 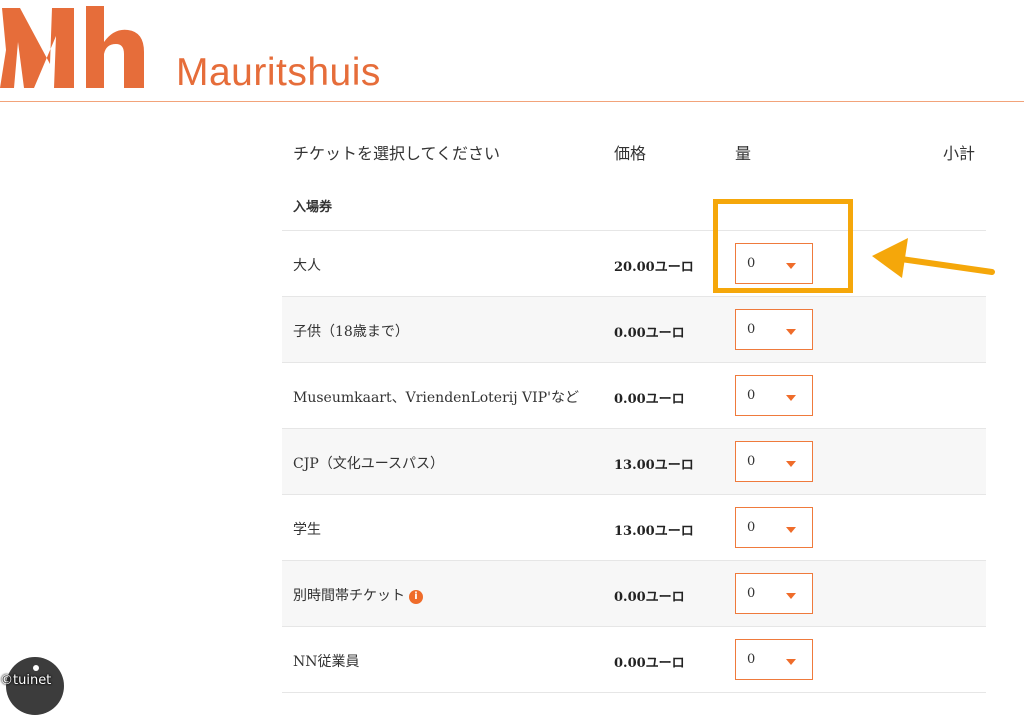 I want to click on watermark: ©tuinet, so click(x=26, y=680).